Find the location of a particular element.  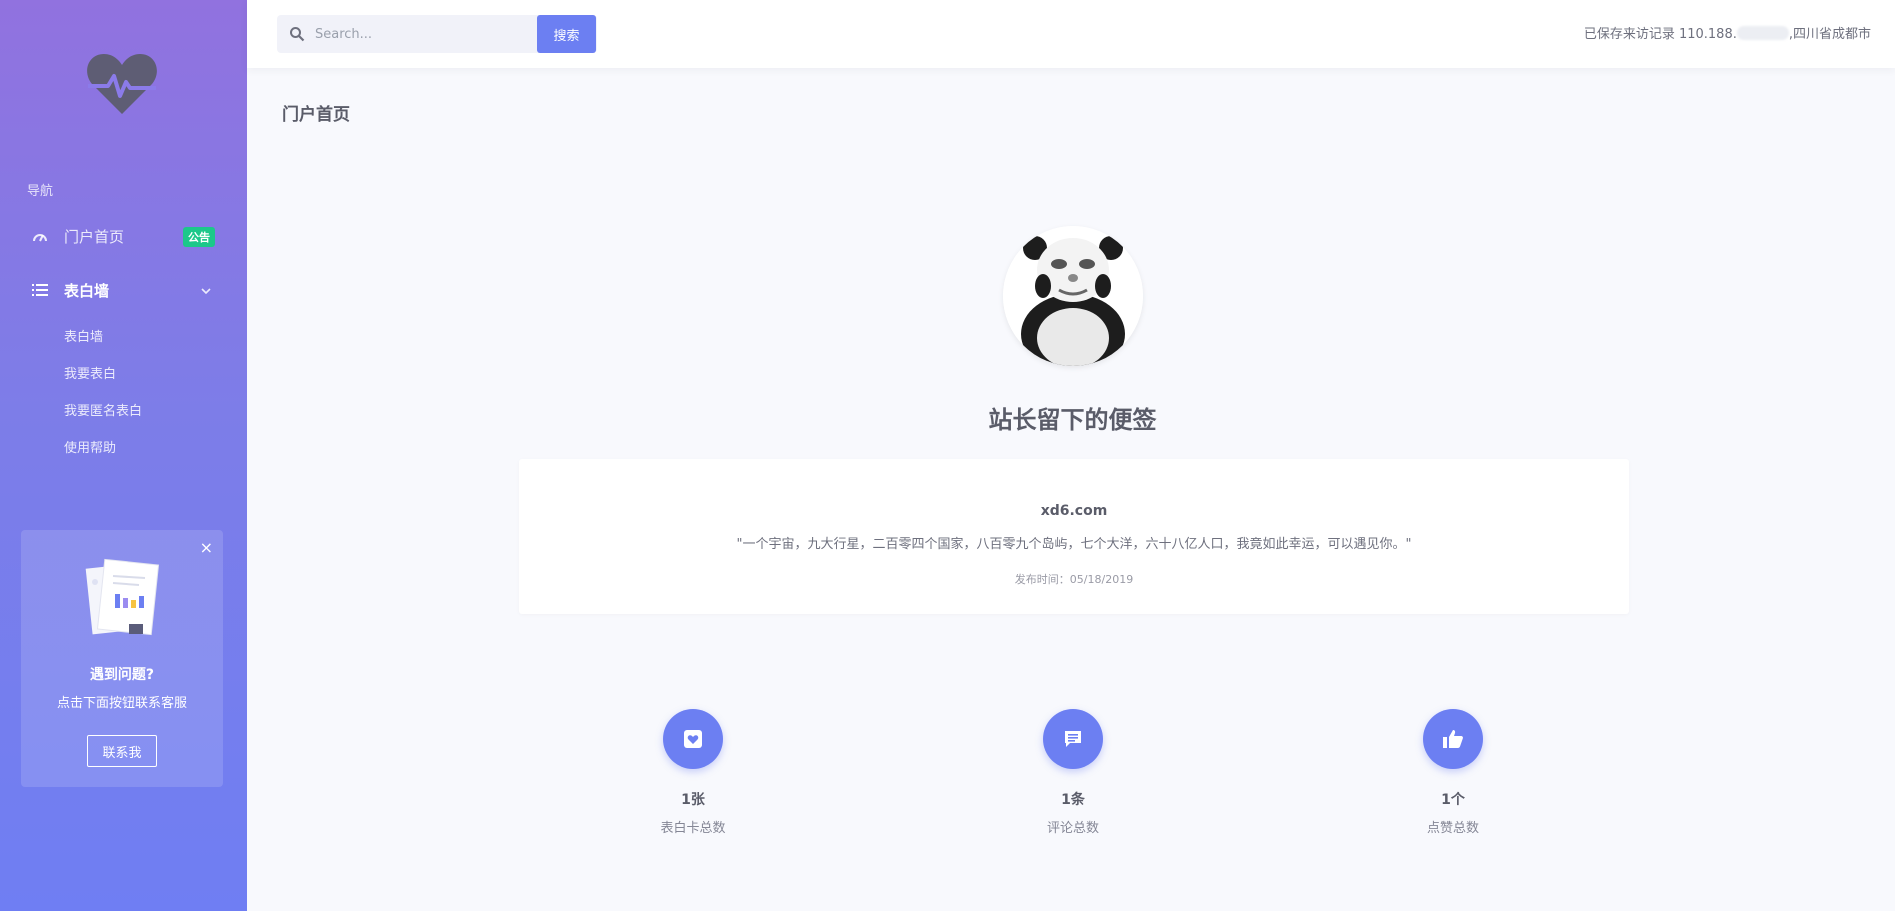

notice-badge: 公告 is located at coordinates (199, 237).